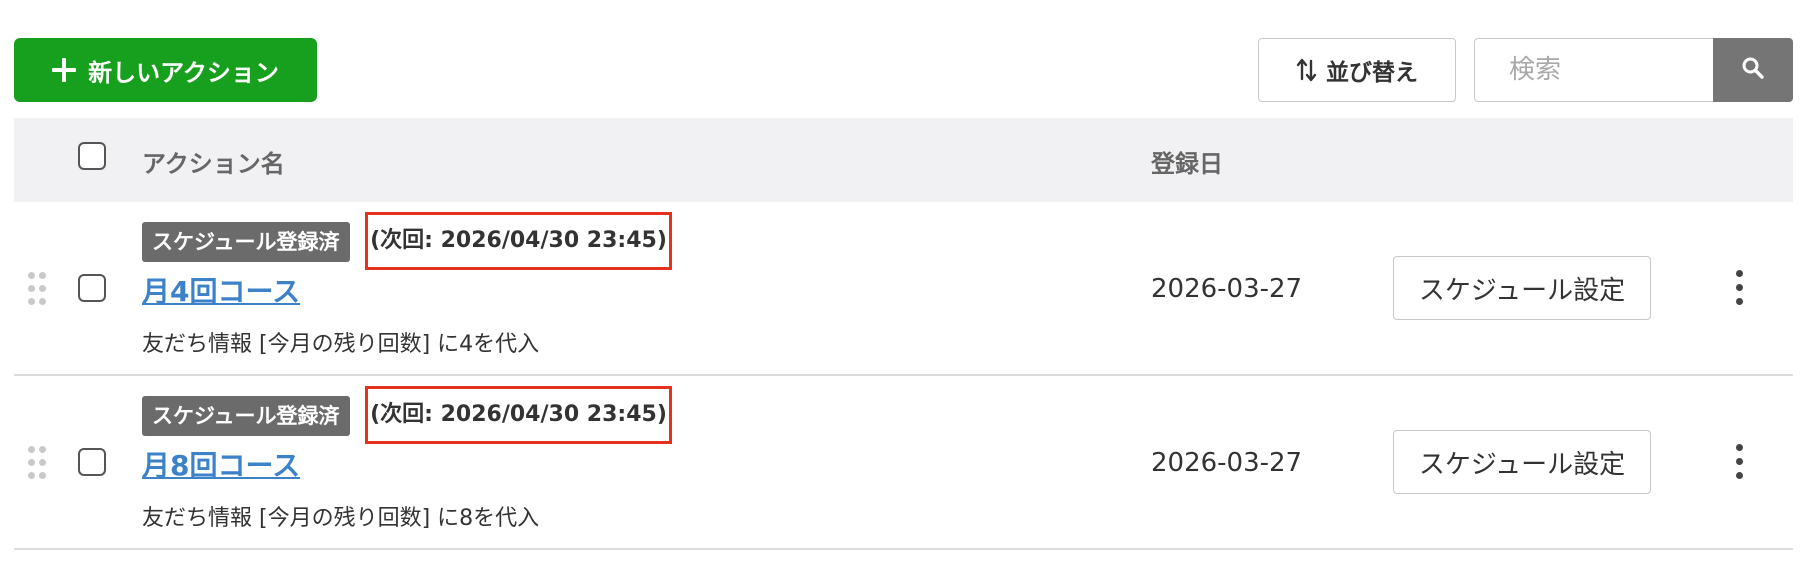  What do you see at coordinates (183, 72) in the screenshot?
I see `new-action-label: 新しいアクション` at bounding box center [183, 72].